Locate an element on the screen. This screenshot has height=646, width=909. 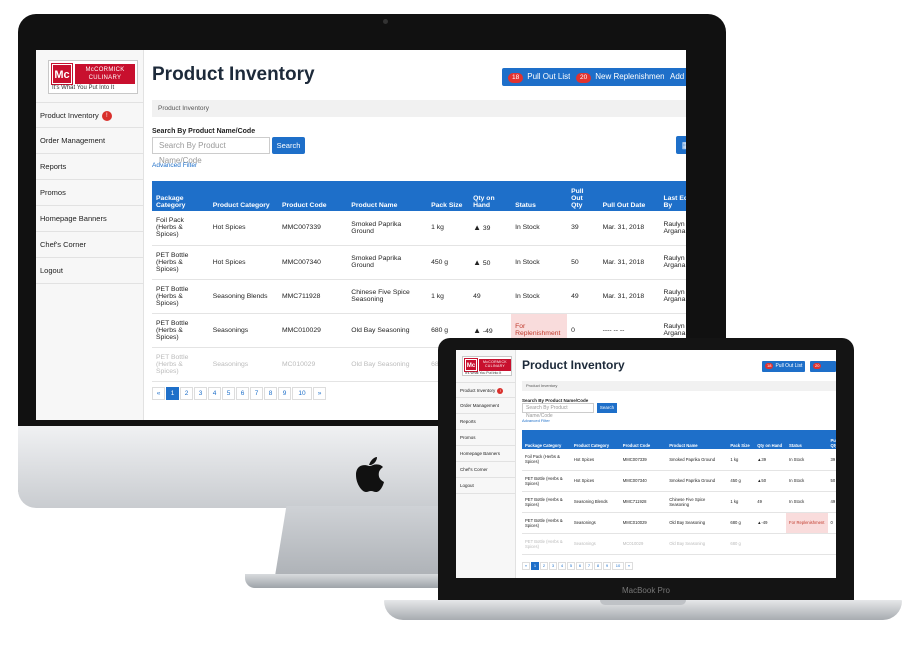
sidebar-item-label: Order Management is located at coordinates (73, 140).